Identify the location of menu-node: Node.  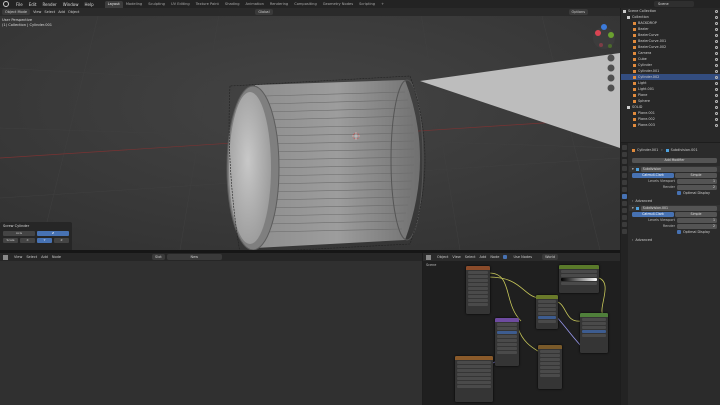
(56, 257).